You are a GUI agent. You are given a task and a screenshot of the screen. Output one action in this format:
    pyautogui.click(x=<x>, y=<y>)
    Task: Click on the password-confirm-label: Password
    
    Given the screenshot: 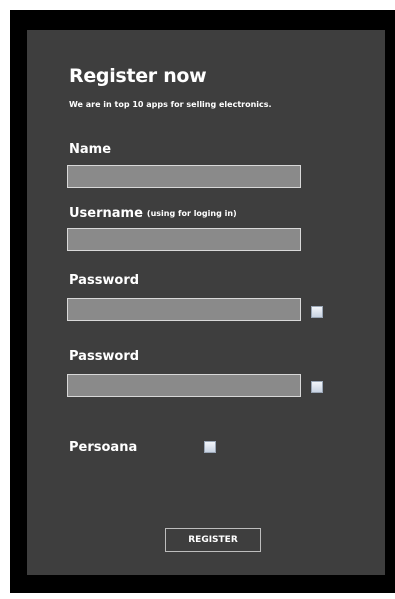 What is the action you would take?
    pyautogui.click(x=104, y=356)
    